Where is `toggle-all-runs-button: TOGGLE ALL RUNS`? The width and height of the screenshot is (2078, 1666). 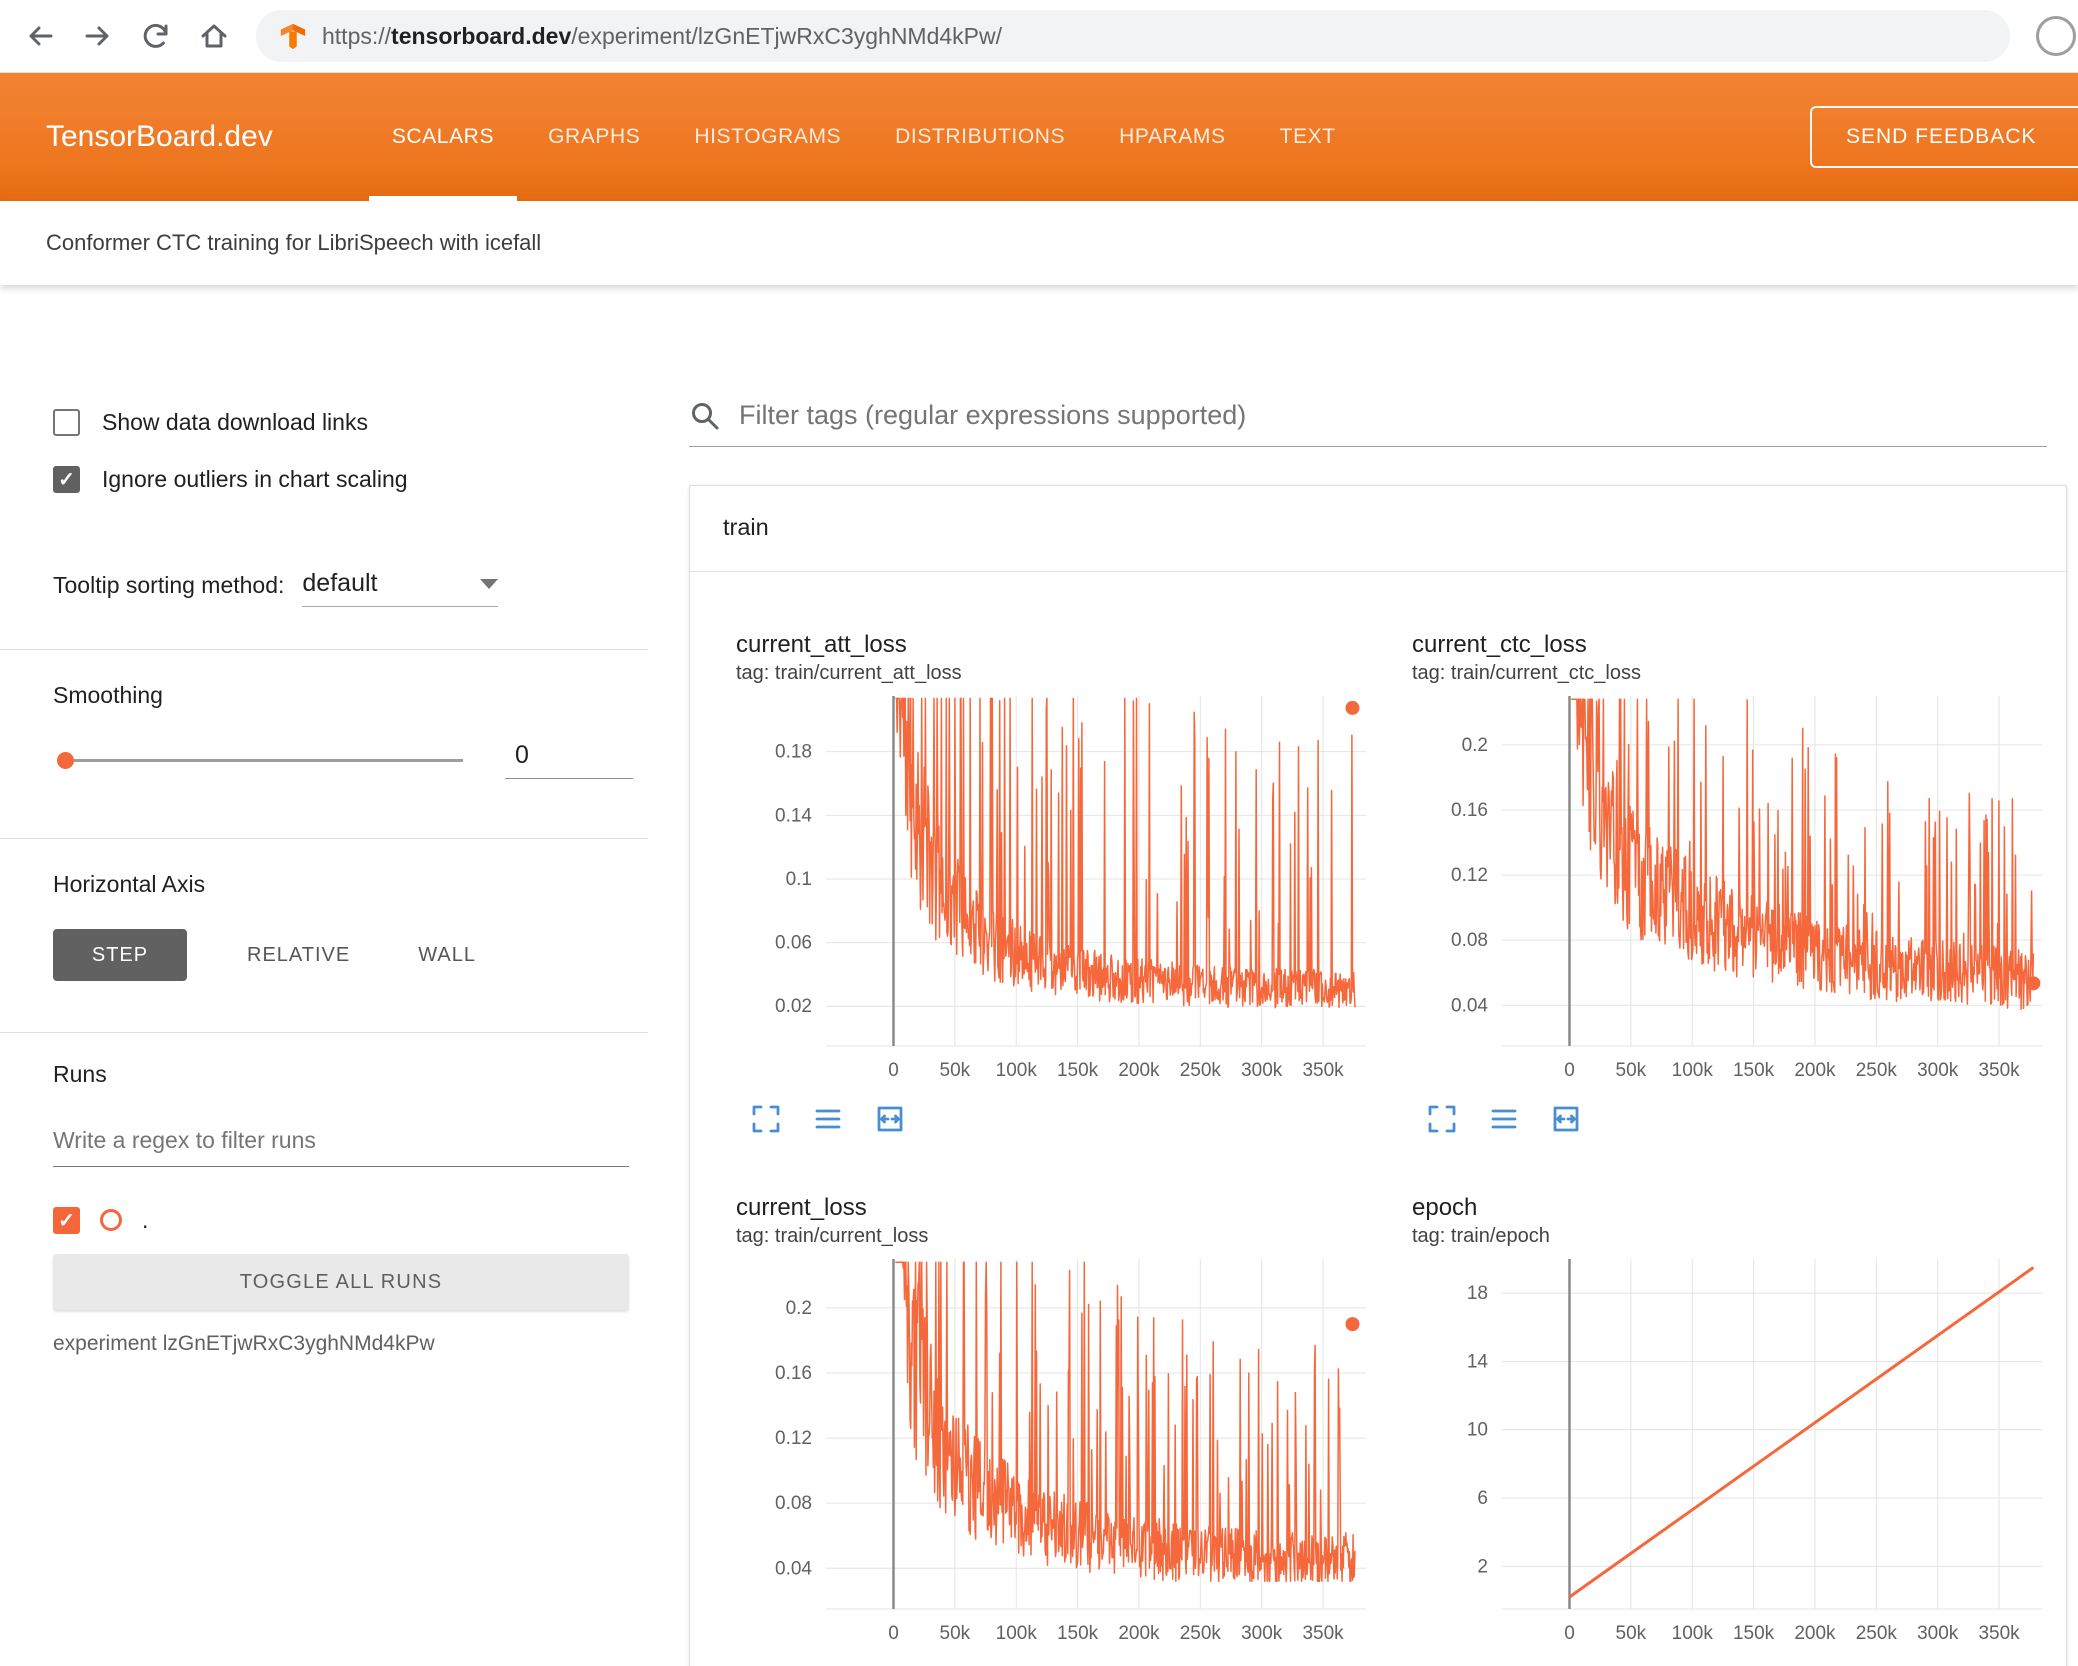
toggle-all-runs-button: TOGGLE ALL RUNS is located at coordinates (341, 1282).